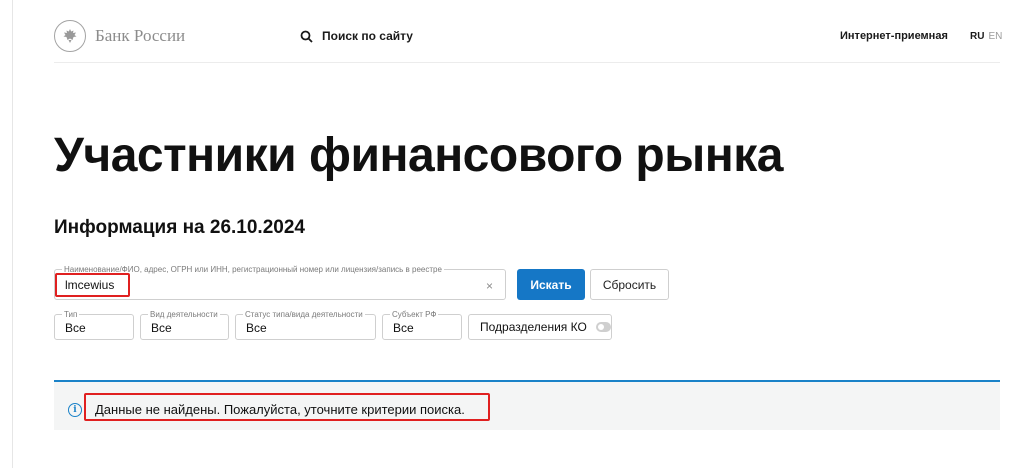 Image resolution: width=1024 pixels, height=468 pixels. What do you see at coordinates (894, 36) in the screenshot?
I see `internet-reception-link: Интернет-приемная` at bounding box center [894, 36].